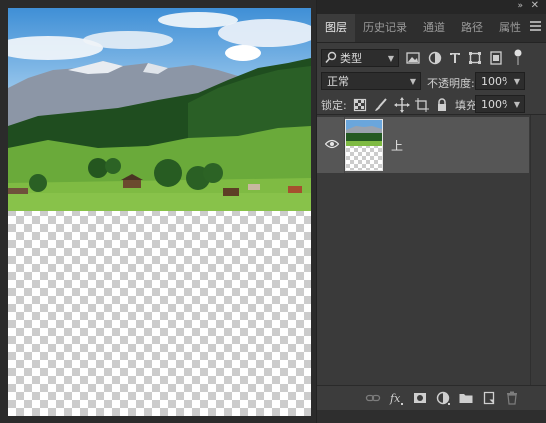  What do you see at coordinates (512, 398) in the screenshot?
I see `trash-icon` at bounding box center [512, 398].